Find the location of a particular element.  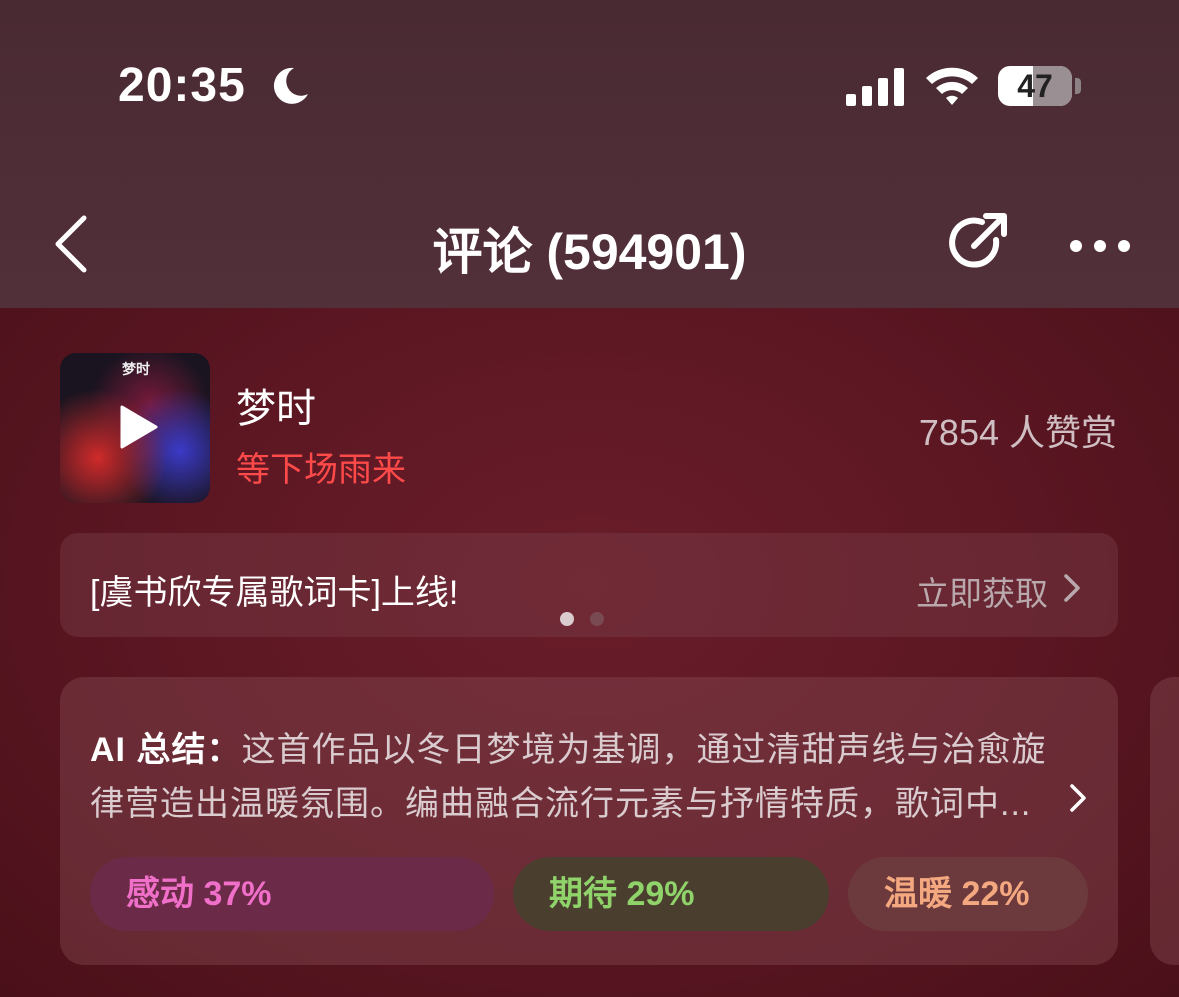

battery-level-text: 47 is located at coordinates (1035, 86).